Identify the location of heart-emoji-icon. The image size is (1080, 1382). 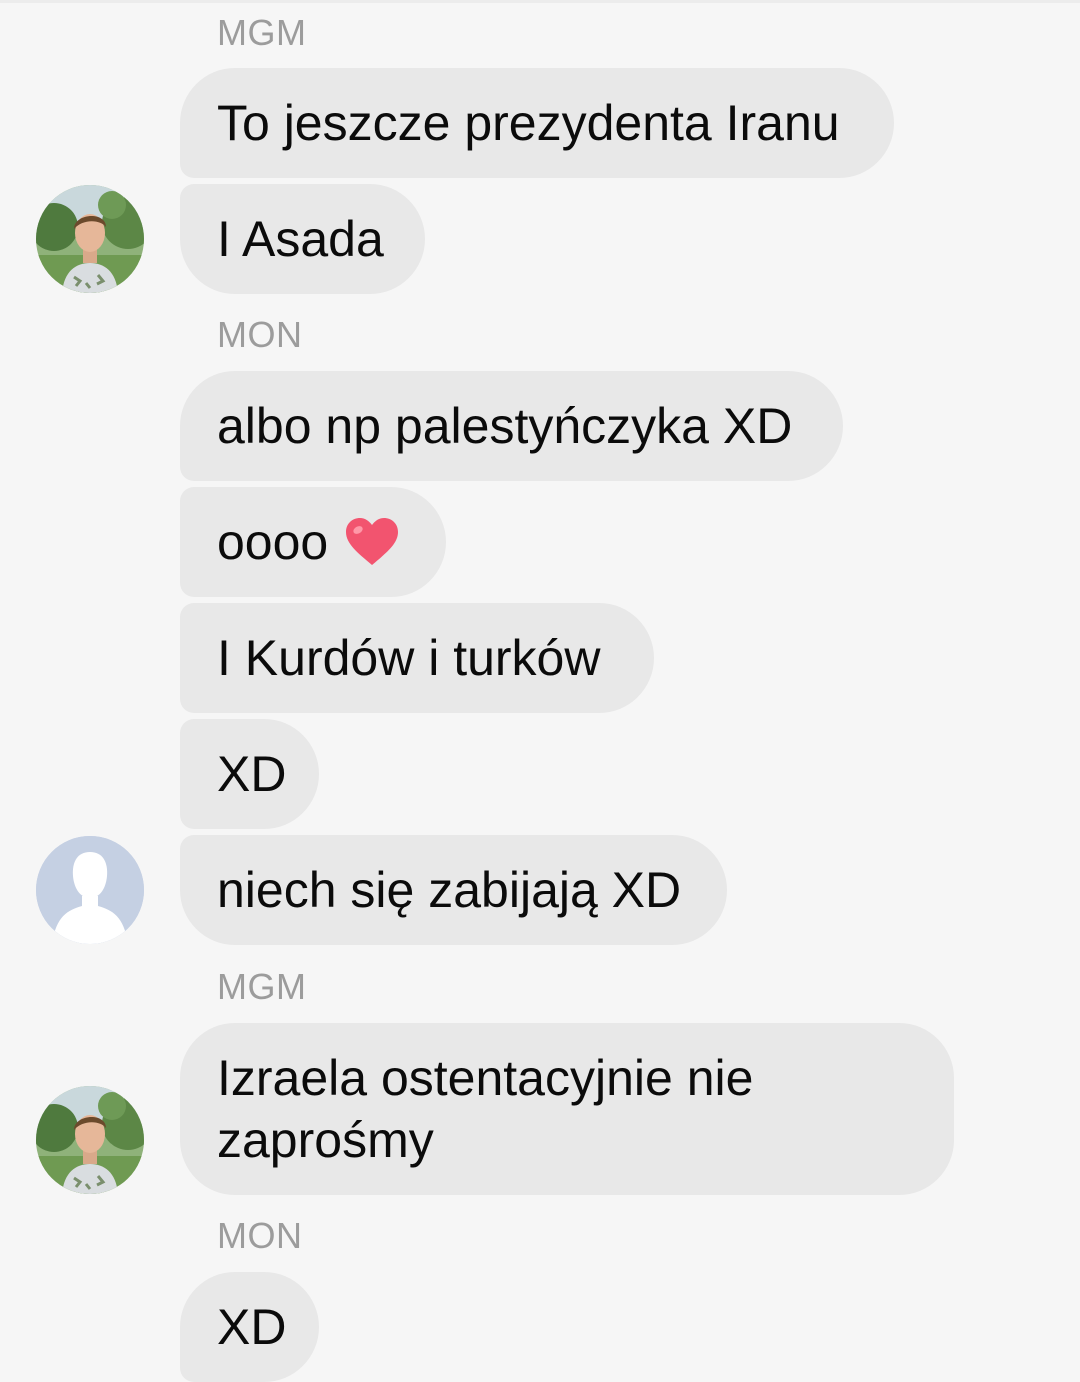
(372, 541).